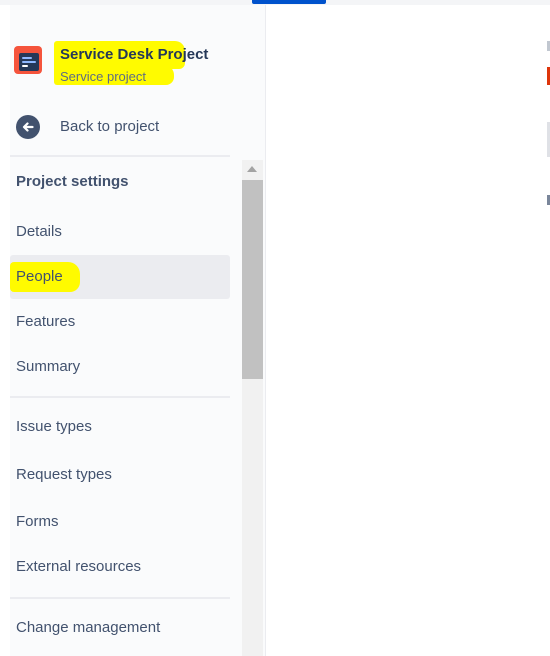 The height and width of the screenshot is (656, 550). Describe the element at coordinates (110, 126) in the screenshot. I see `back-to-project-label: Back to project` at that location.